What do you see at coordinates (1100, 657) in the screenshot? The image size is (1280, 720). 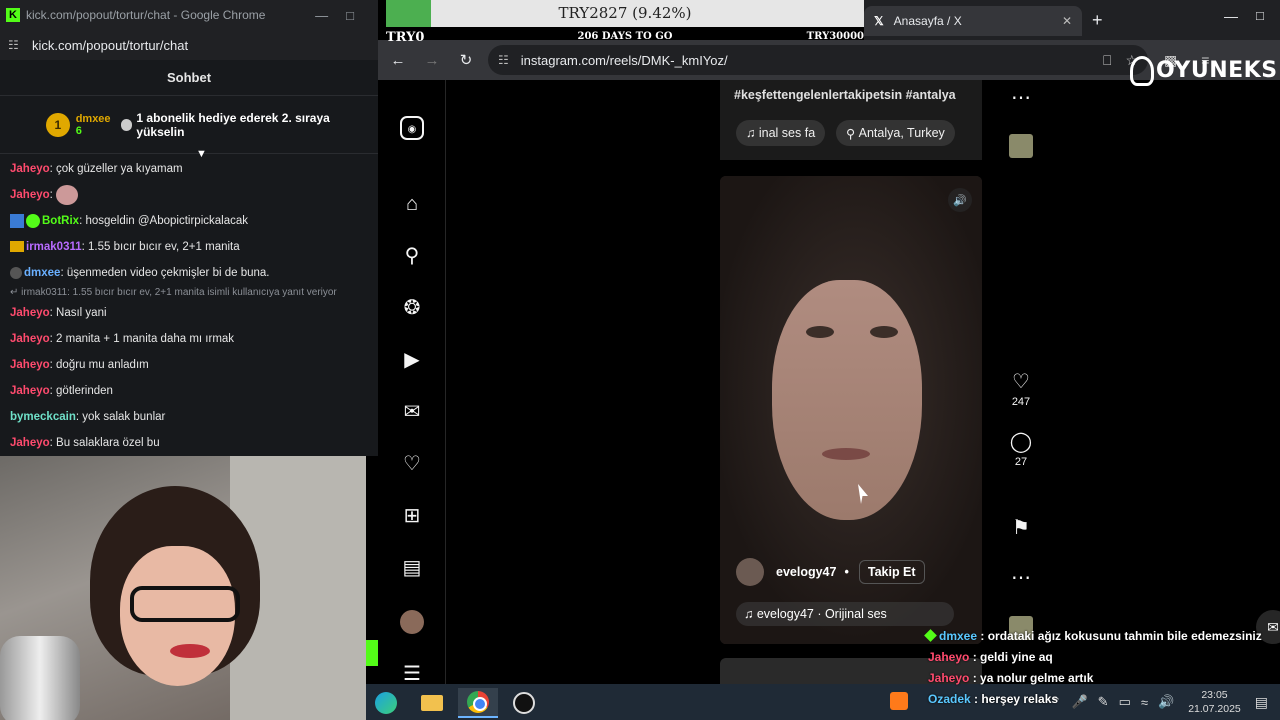 I see `overlay-chat-line: Jaheyo : geldi yine aq` at bounding box center [1100, 657].